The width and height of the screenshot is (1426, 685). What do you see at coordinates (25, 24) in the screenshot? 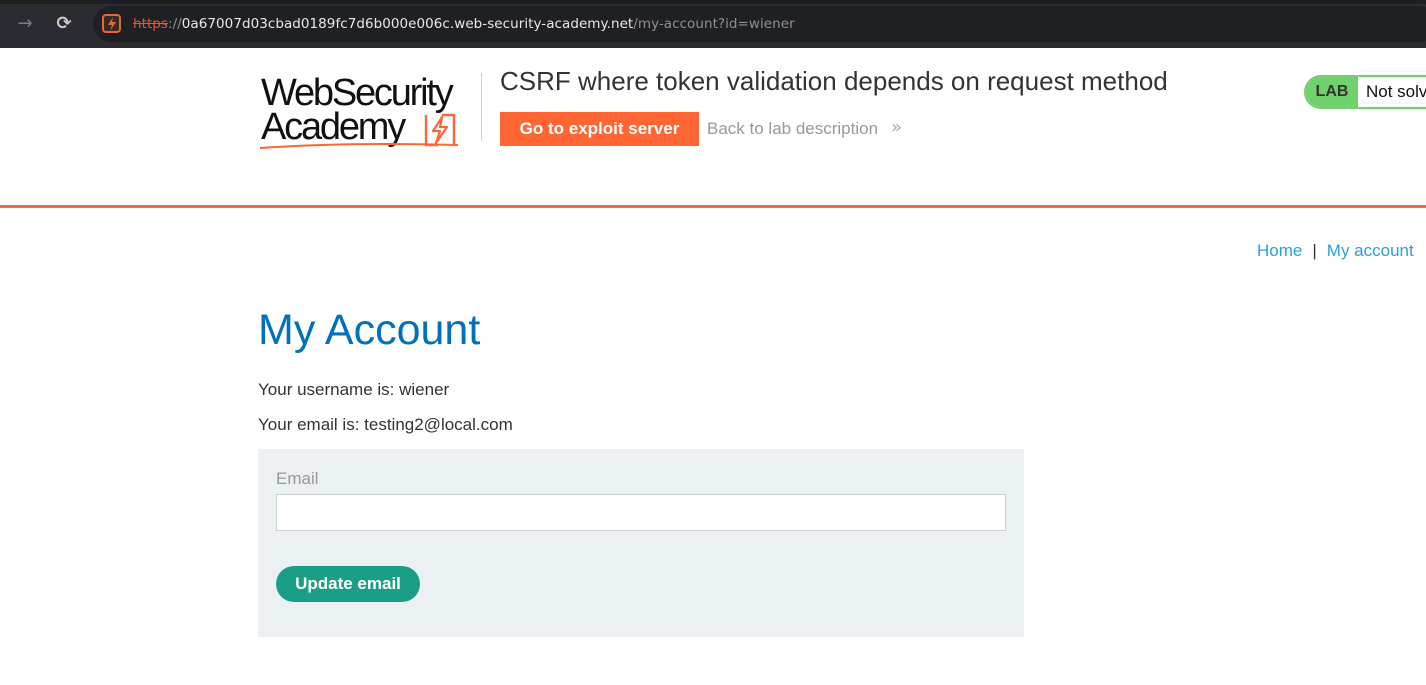
I see `forward-arrow-icon: →` at bounding box center [25, 24].